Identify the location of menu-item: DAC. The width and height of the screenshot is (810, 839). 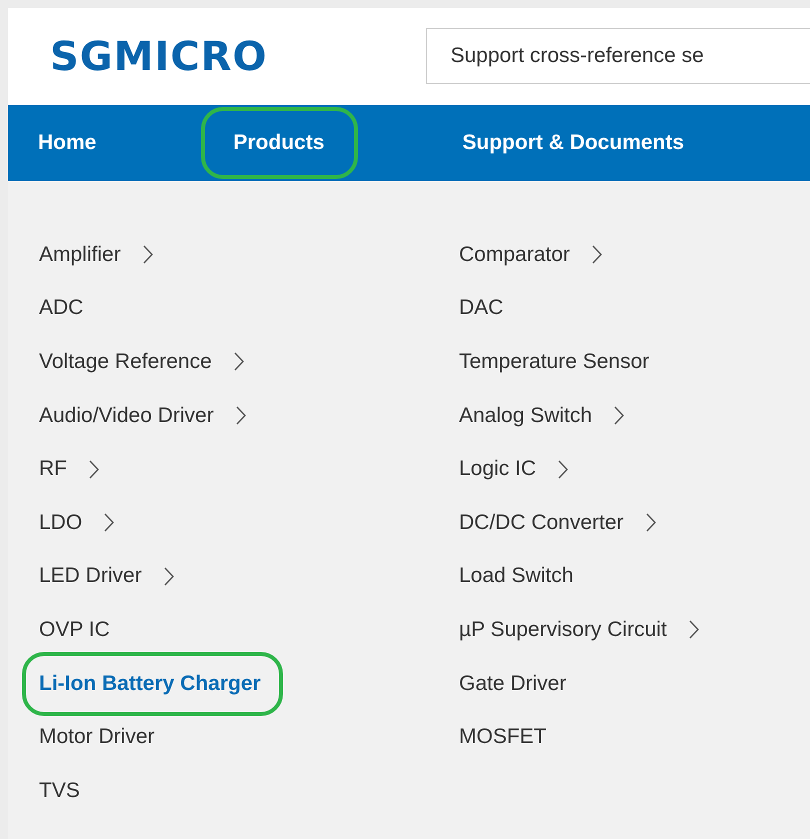
(481, 308).